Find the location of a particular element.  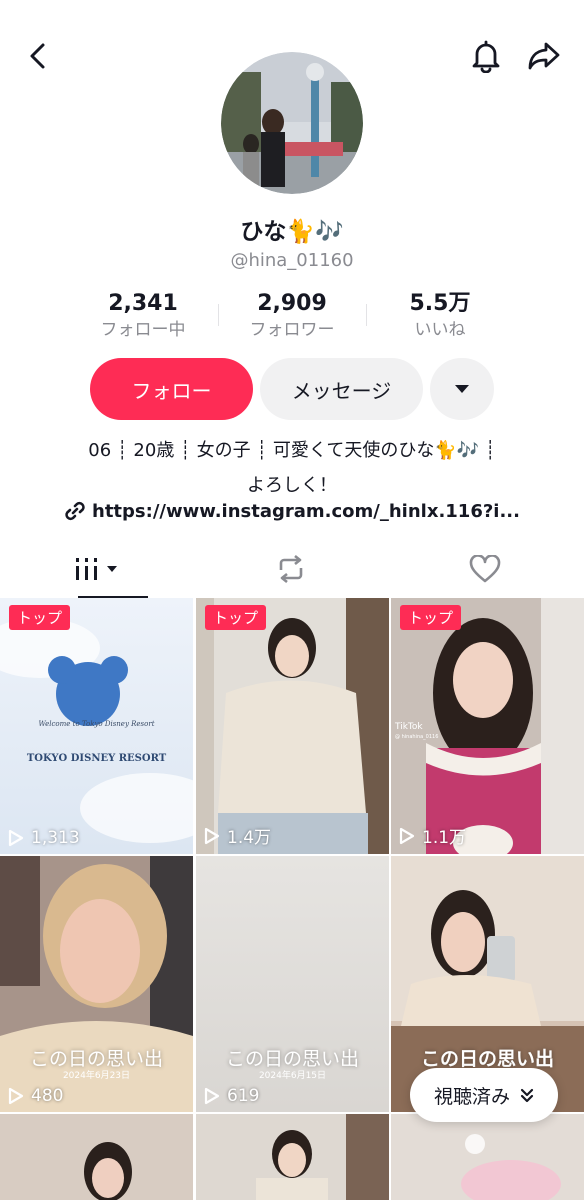

tab-videos is located at coordinates (97, 569).